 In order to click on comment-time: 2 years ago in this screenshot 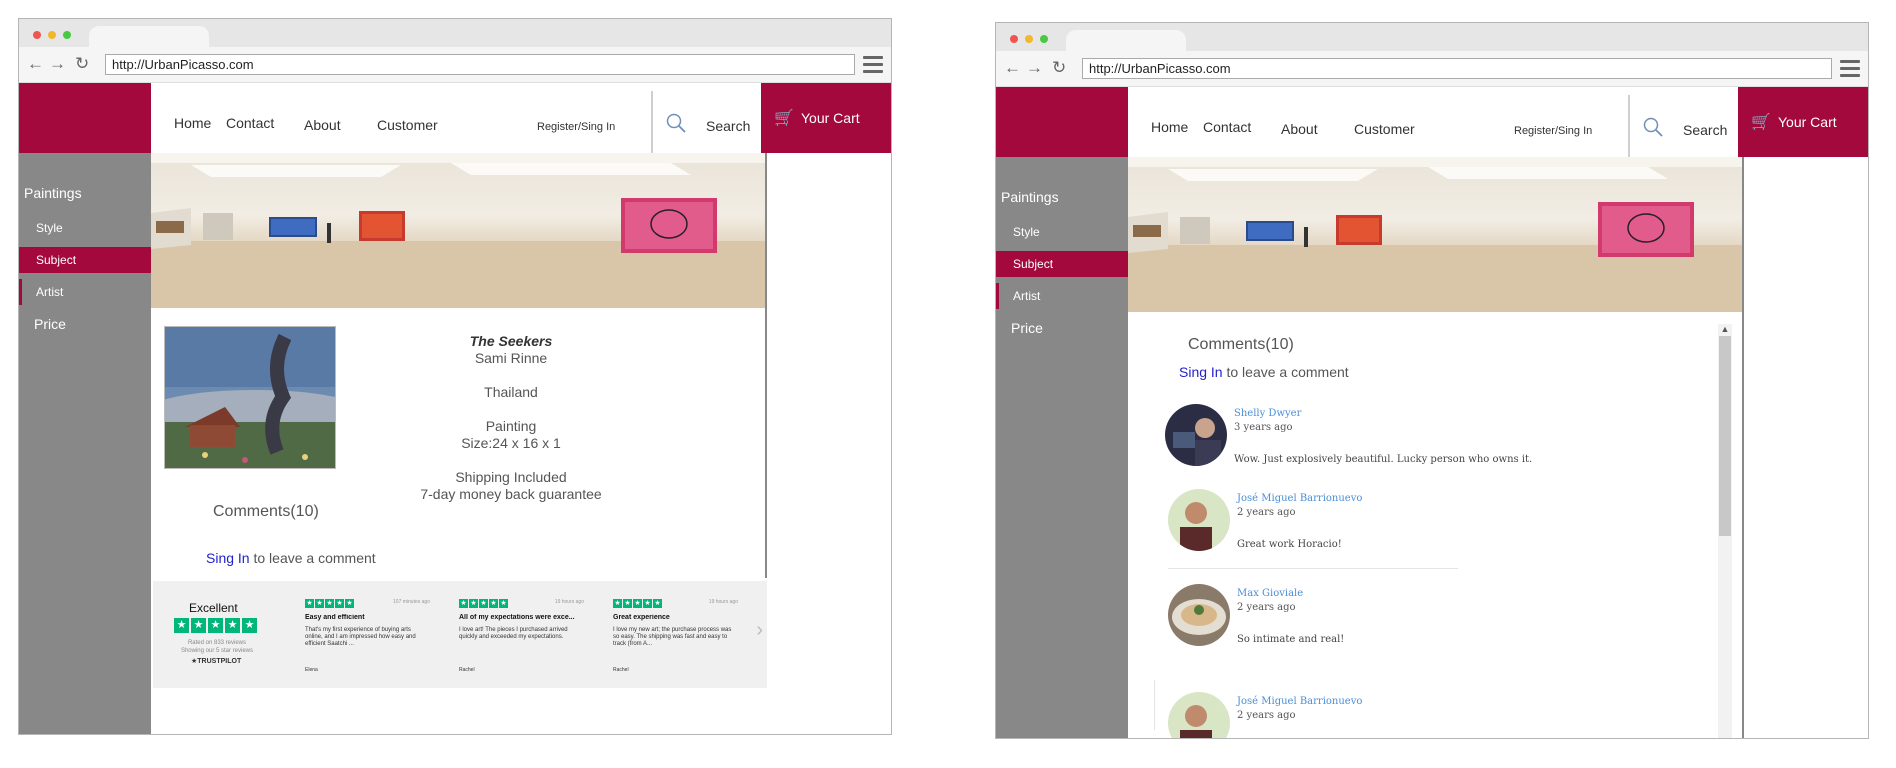, I will do `click(1266, 512)`.